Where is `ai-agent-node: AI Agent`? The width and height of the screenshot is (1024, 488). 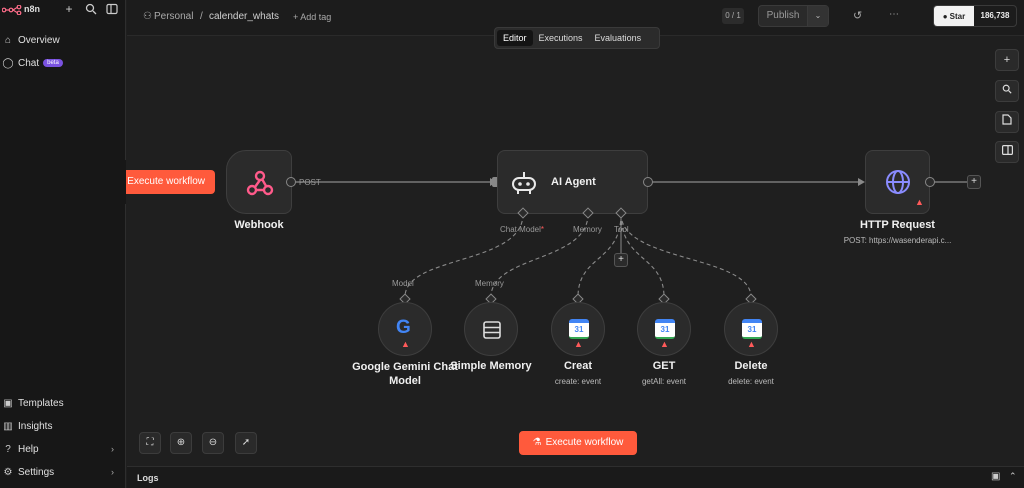
ai-agent-node: AI Agent is located at coordinates (572, 182).